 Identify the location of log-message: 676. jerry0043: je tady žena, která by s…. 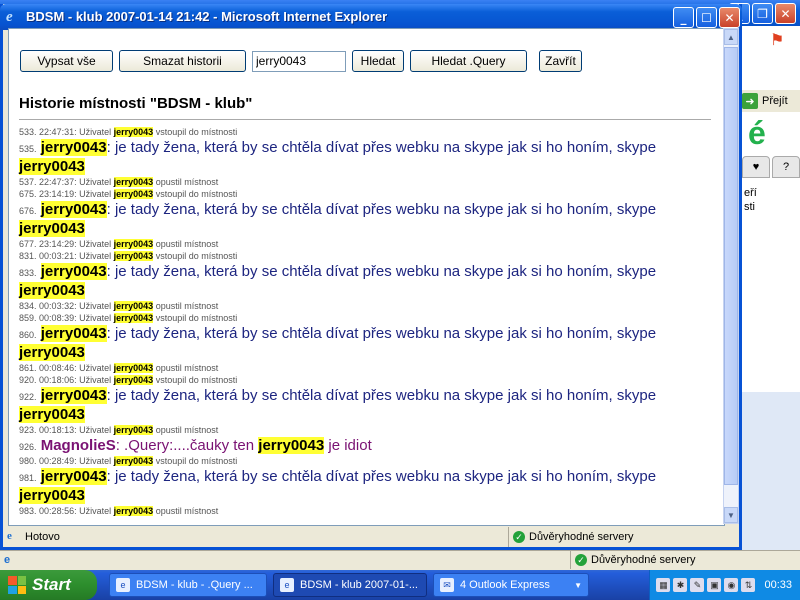
(338, 219).